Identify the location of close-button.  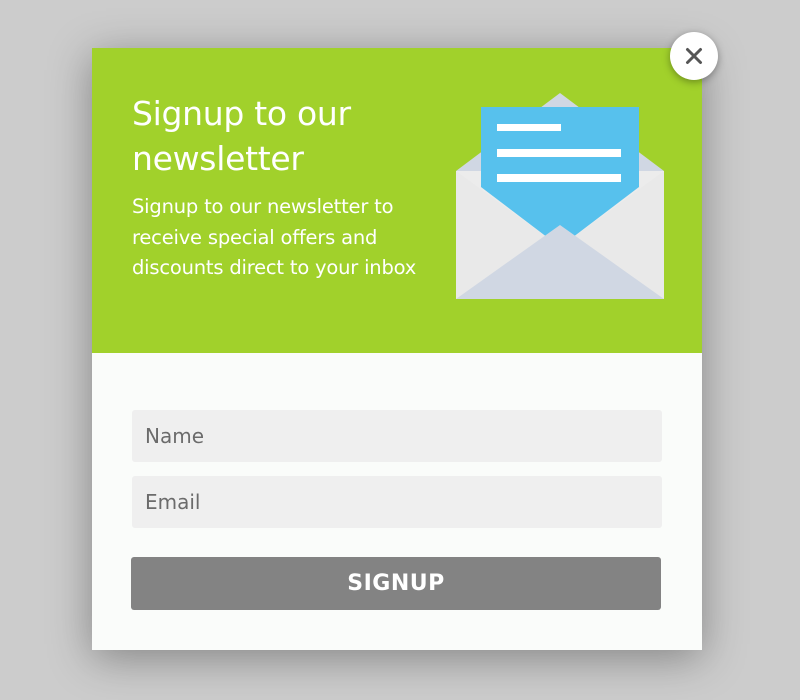
(694, 56).